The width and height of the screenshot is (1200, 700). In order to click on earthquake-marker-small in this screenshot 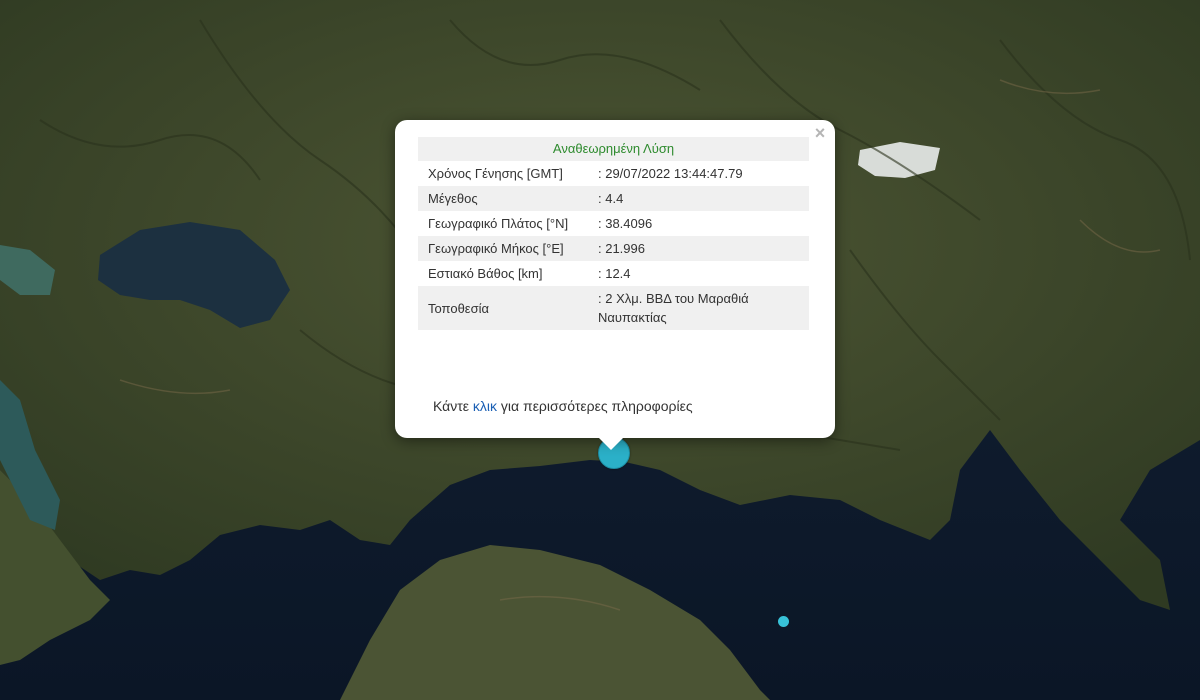, I will do `click(783, 621)`.